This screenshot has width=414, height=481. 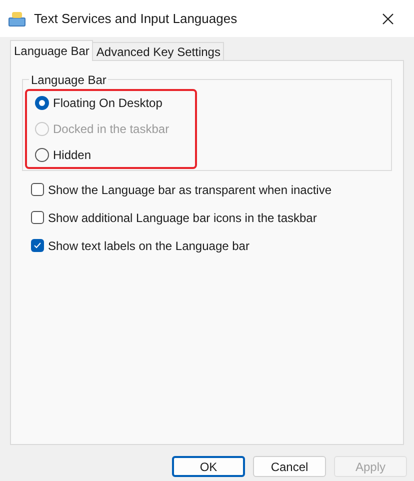 What do you see at coordinates (190, 190) in the screenshot?
I see `checkbox-label: Show the Language bar as transparent when inactive` at bounding box center [190, 190].